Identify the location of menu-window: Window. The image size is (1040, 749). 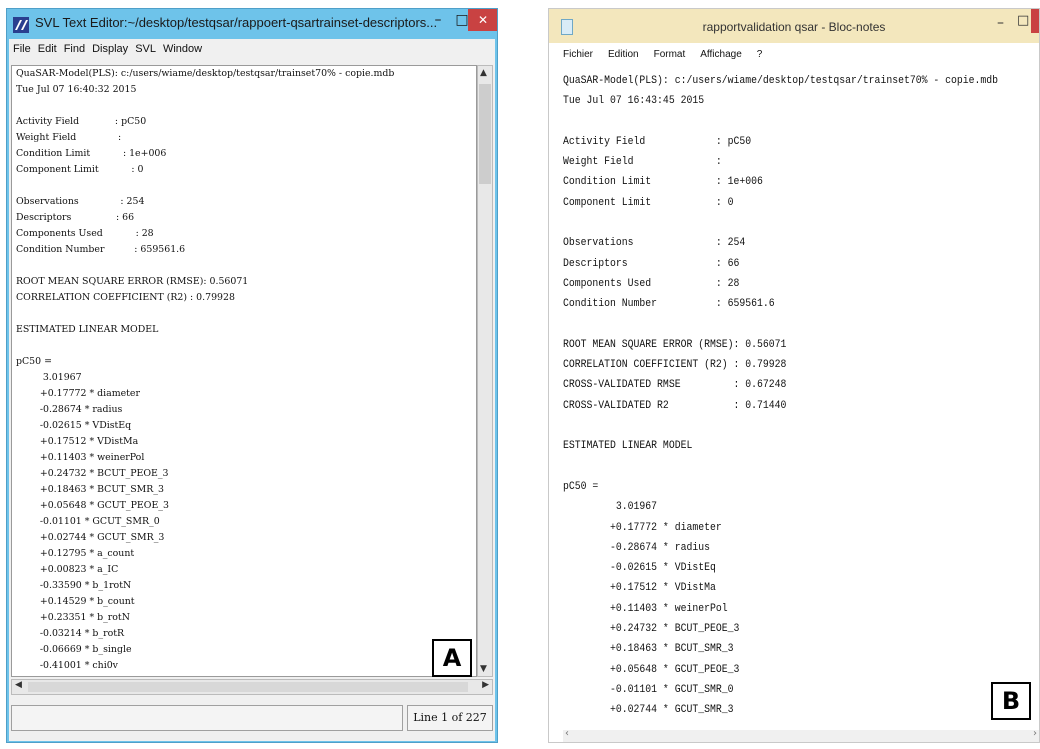
(182, 47).